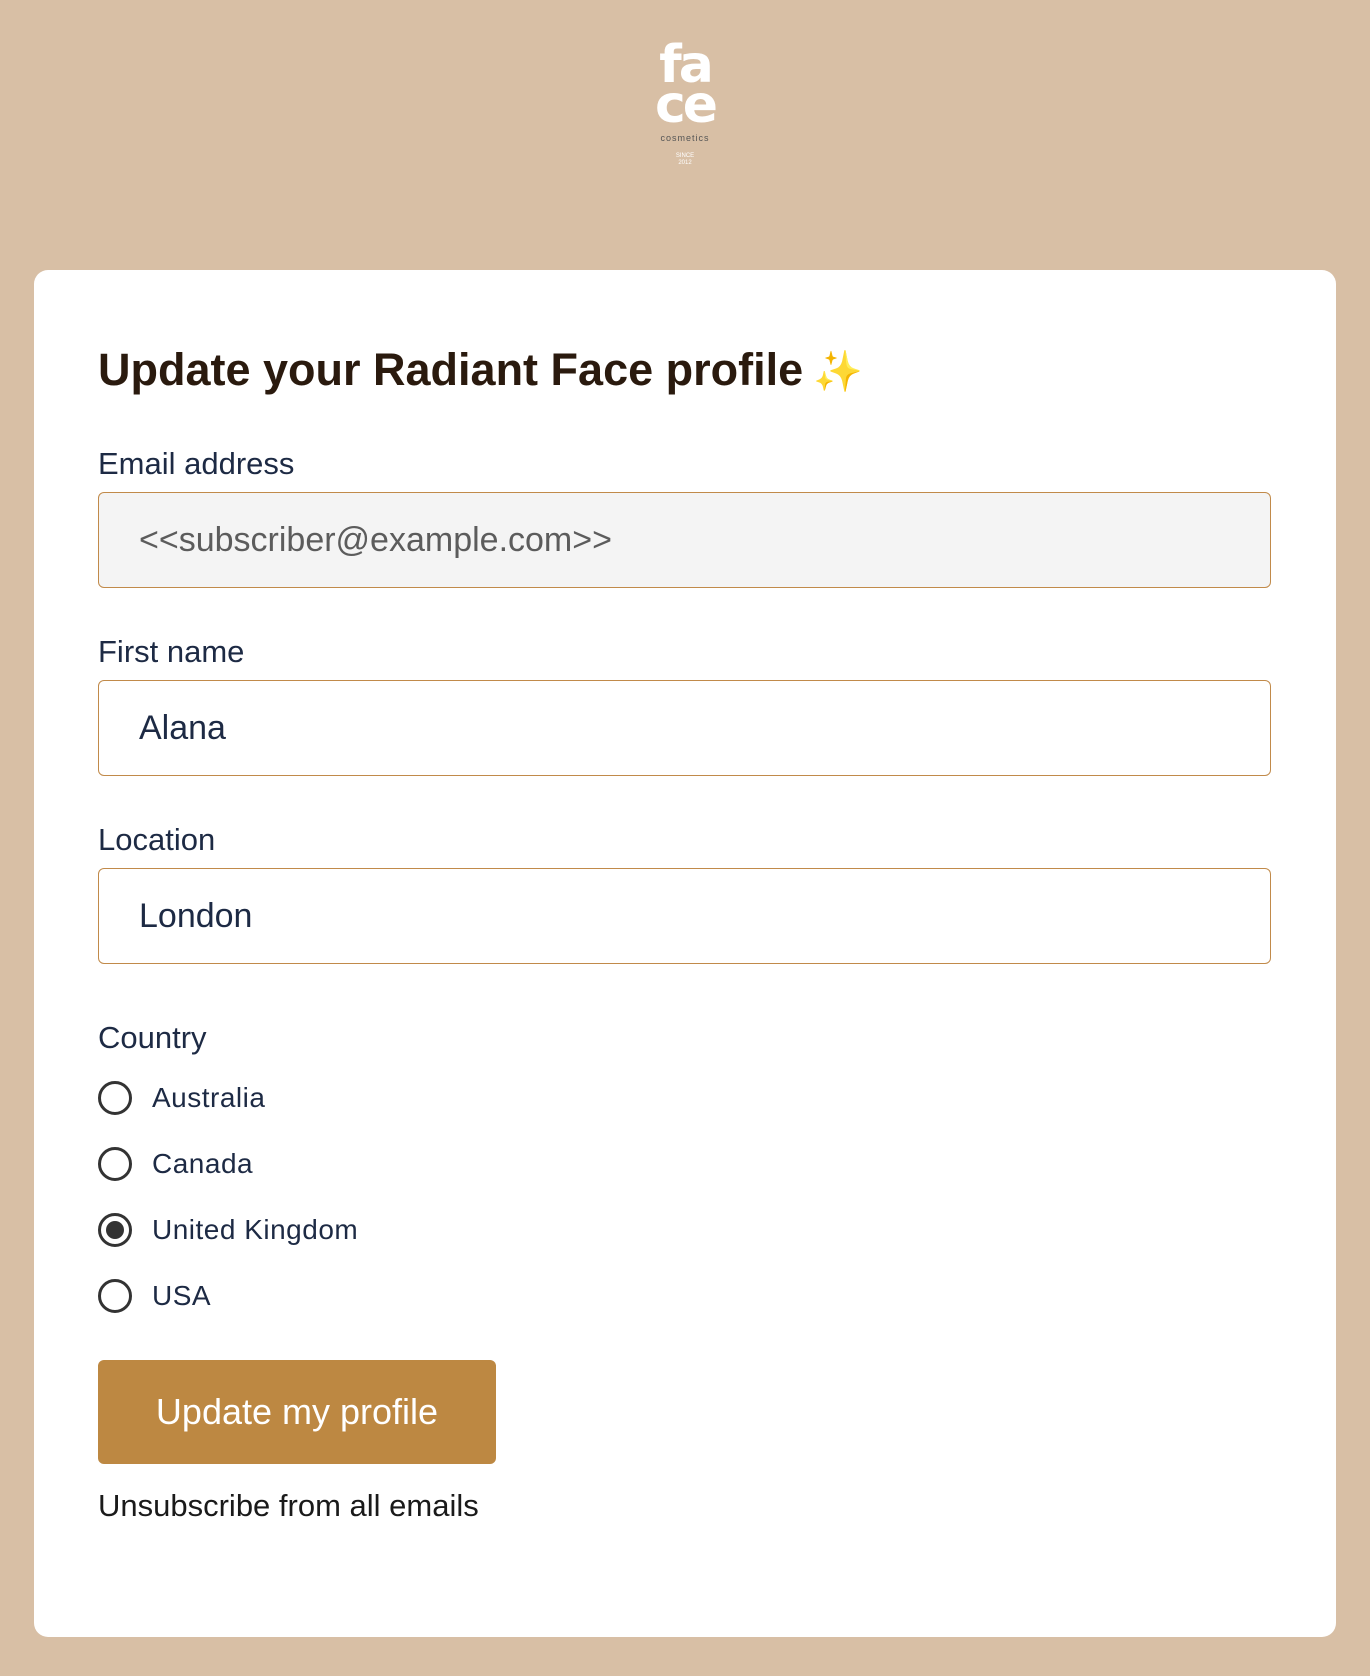 The width and height of the screenshot is (1370, 1676). I want to click on brand-logo: fa ce cosmetics SINCE 2012, so click(685, 122).